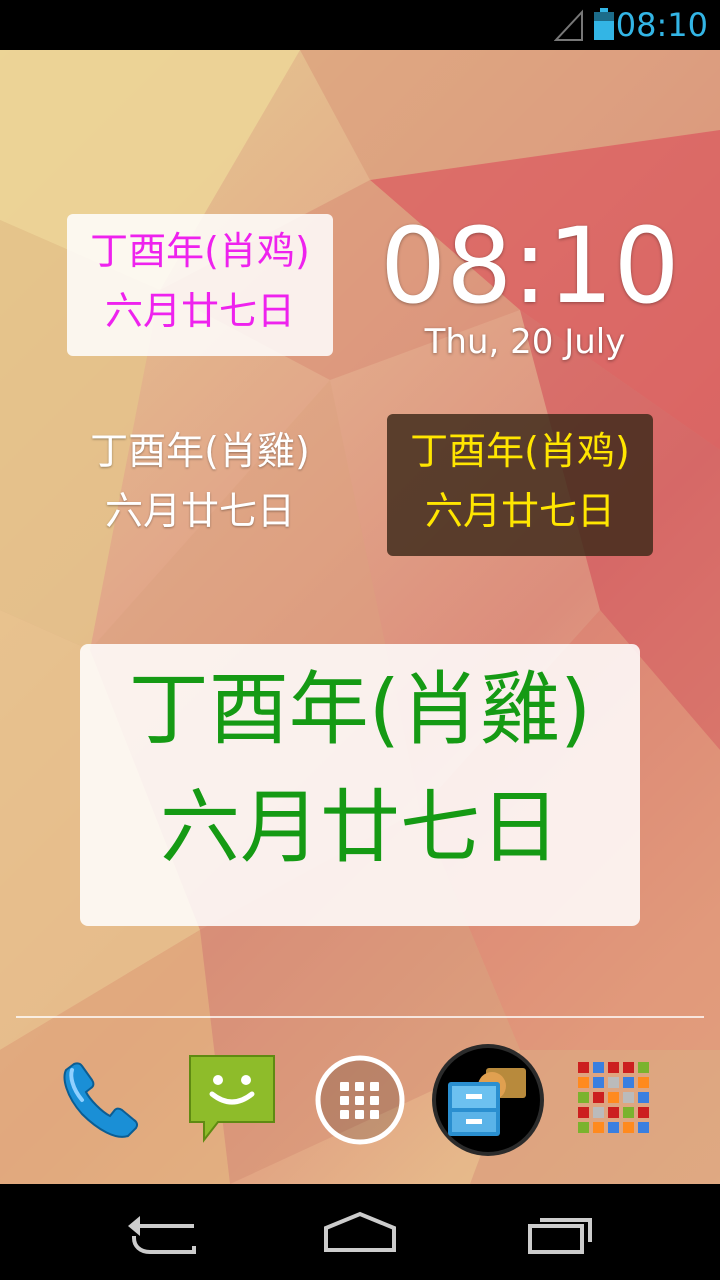  I want to click on navigation-bar, so click(360, 1232).